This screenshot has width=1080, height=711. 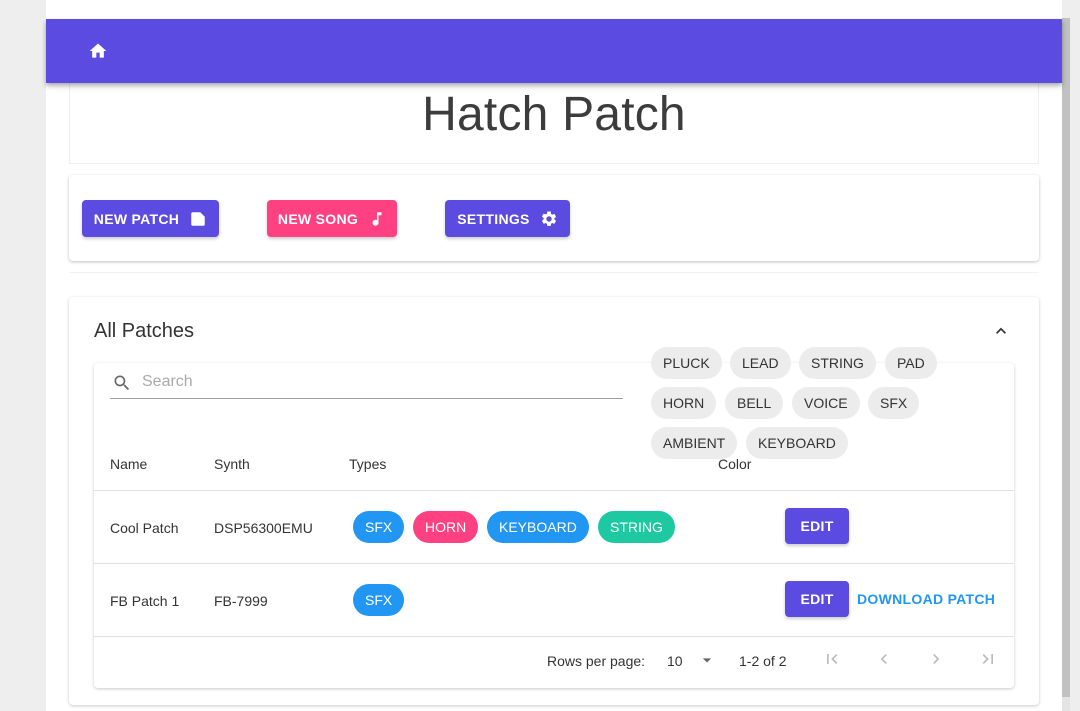 What do you see at coordinates (367, 464) in the screenshot?
I see `column-header-types: Types` at bounding box center [367, 464].